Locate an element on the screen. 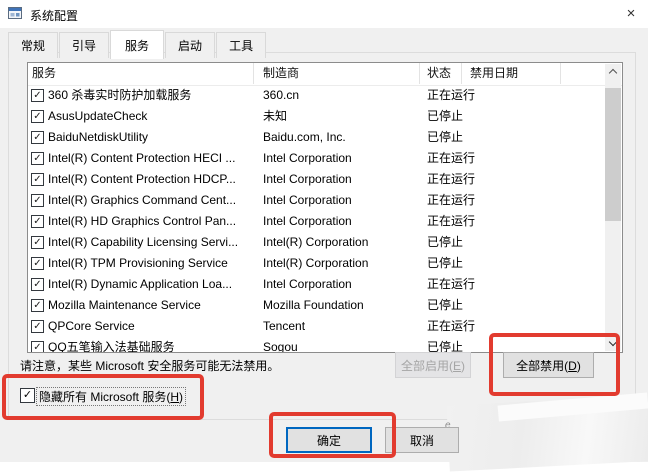 This screenshot has height=472, width=648. cancel-button: 取消 is located at coordinates (422, 440).